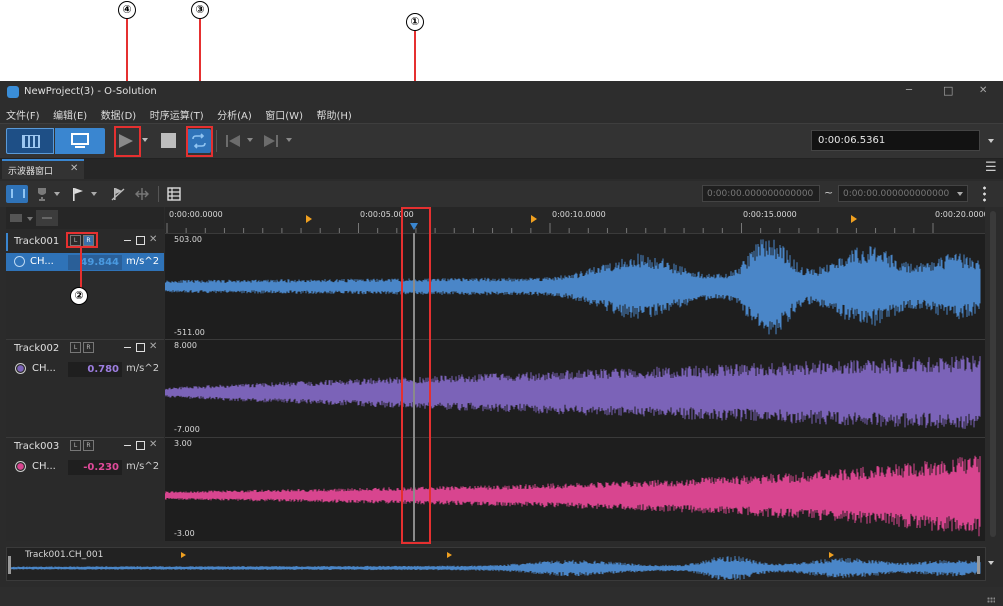  Describe the element at coordinates (960, 194) in the screenshot. I see `range-dropdown-icon` at that location.